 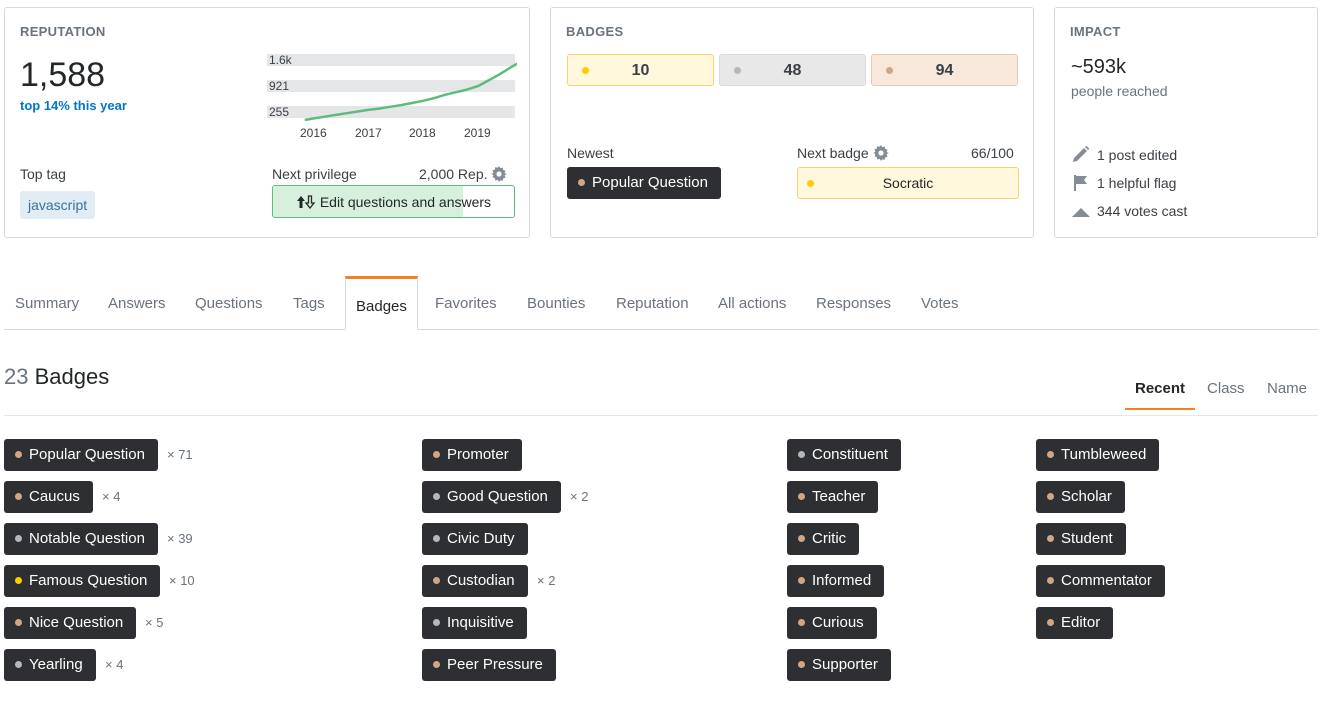 I want to click on silver-badge-count: 48, so click(x=792, y=70).